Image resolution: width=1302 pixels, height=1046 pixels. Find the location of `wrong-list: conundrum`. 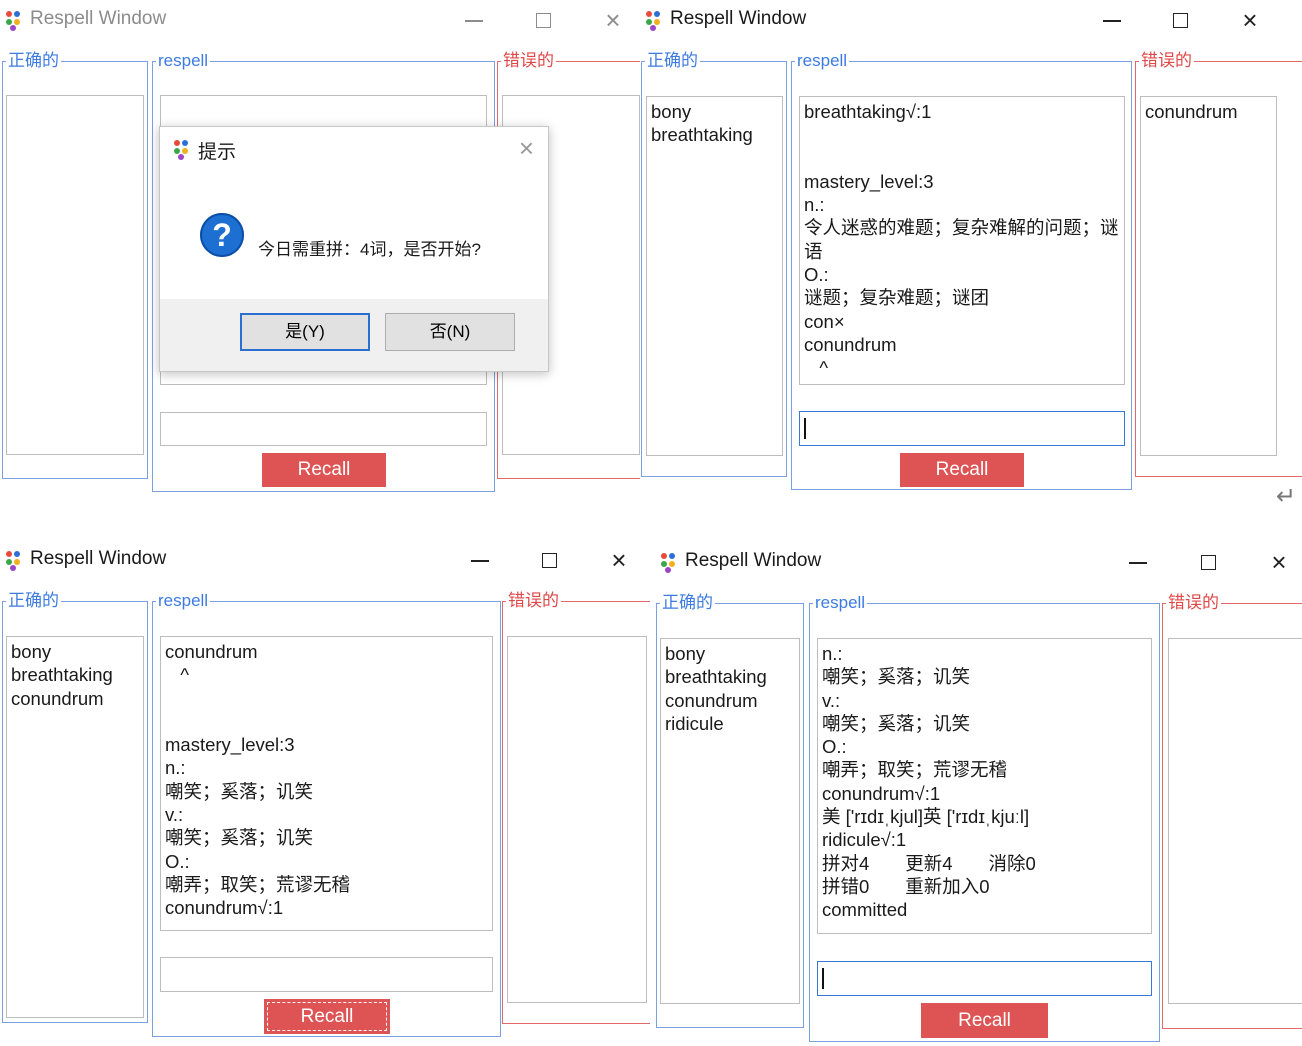

wrong-list: conundrum is located at coordinates (1208, 276).